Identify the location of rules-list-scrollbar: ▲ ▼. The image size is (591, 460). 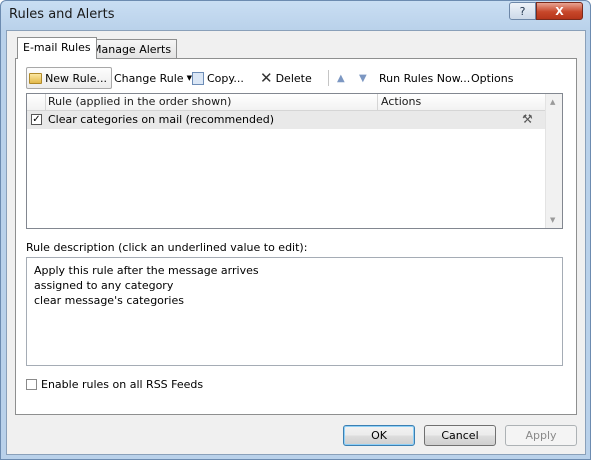
(553, 161).